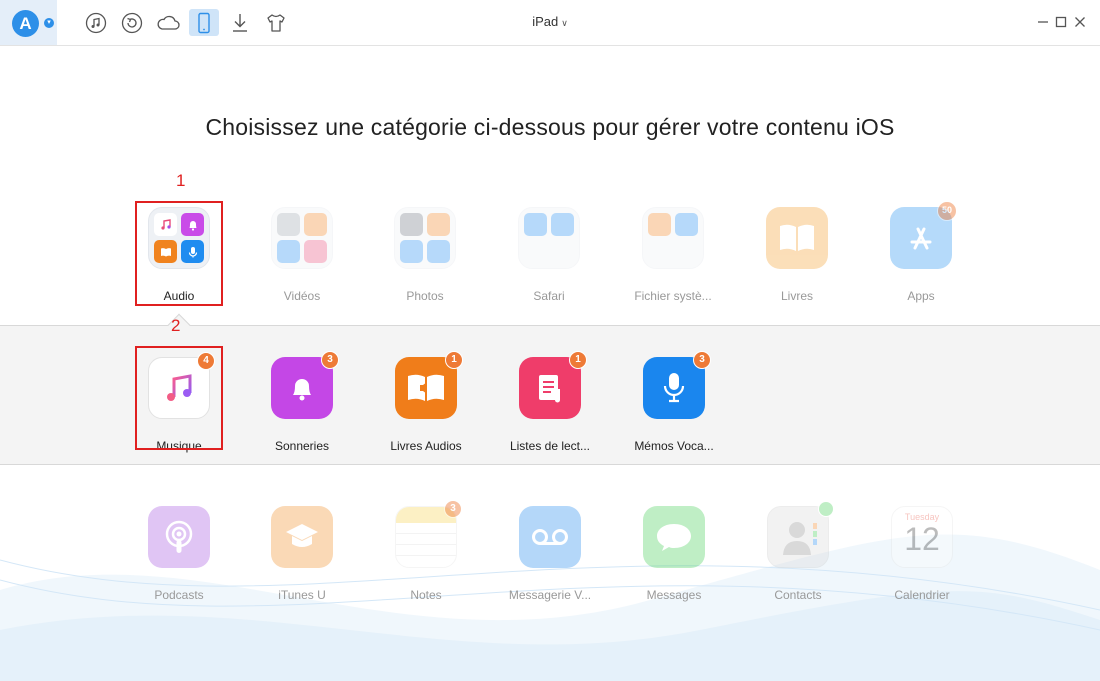 The width and height of the screenshot is (1100, 681). I want to click on itunes-library-button, so click(96, 22).